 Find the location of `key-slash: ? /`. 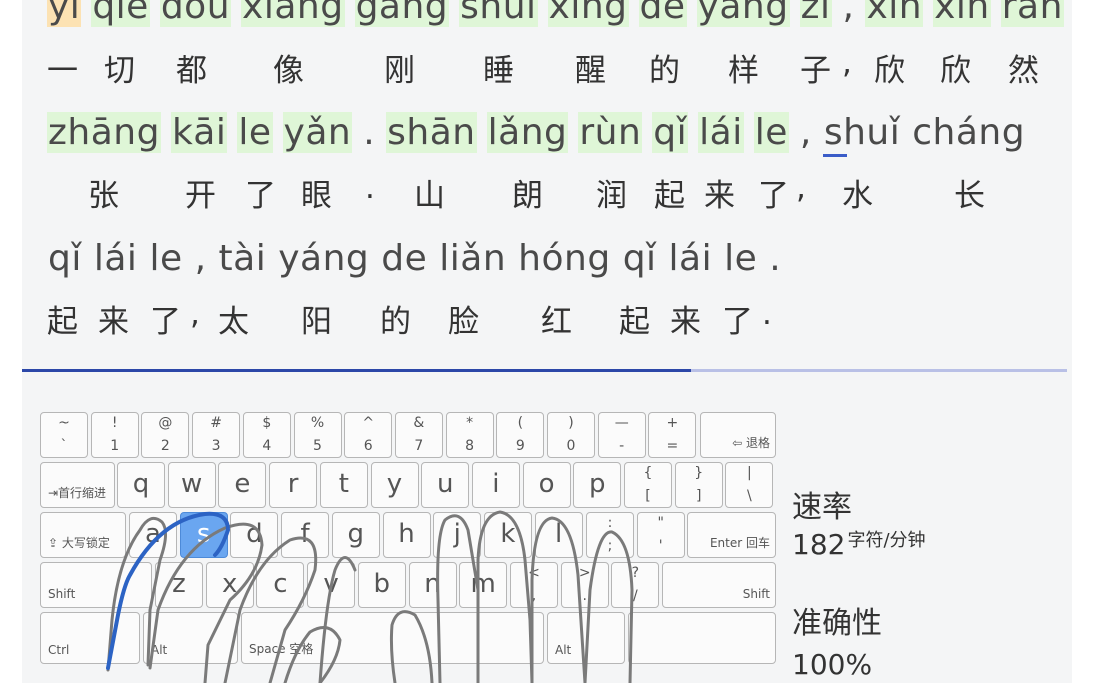

key-slash: ? / is located at coordinates (635, 585).